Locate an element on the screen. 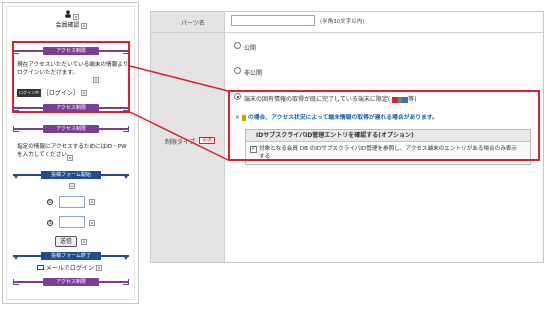  pw-input is located at coordinates (72, 222).